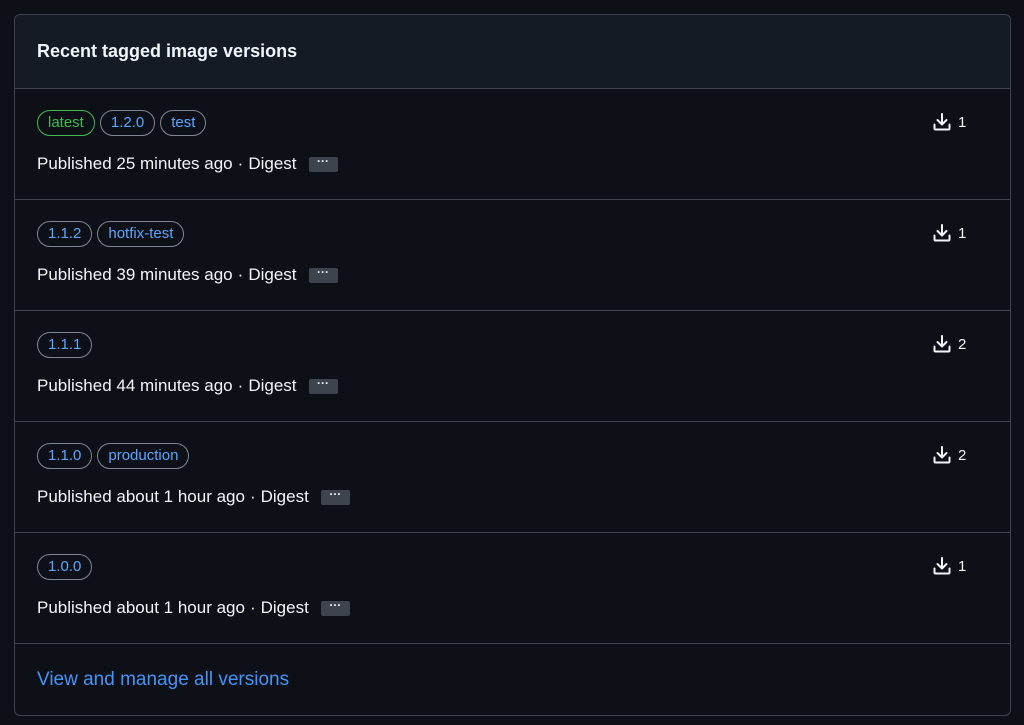 Image resolution: width=1024 pixels, height=725 pixels. I want to click on tag-list: 1.1.1, so click(65, 345).